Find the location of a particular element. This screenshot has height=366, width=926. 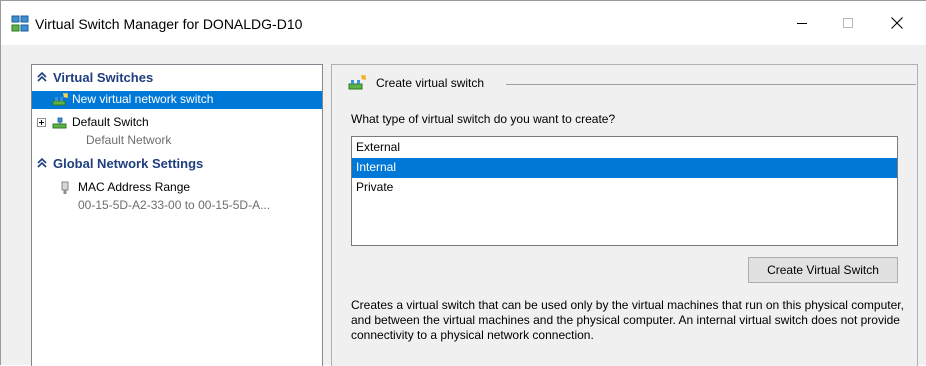

minimize-button is located at coordinates (802, 23).